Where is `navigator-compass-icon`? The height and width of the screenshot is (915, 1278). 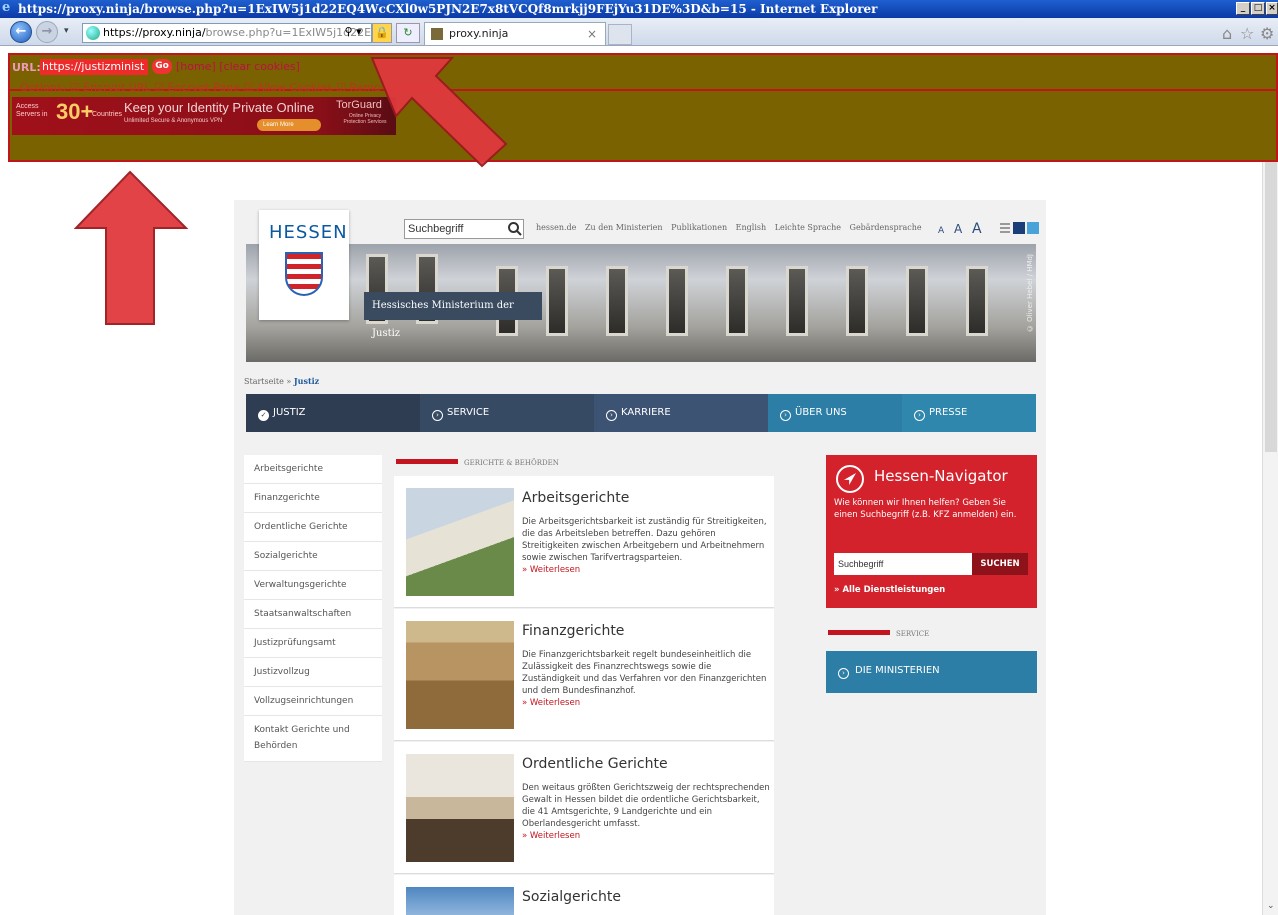 navigator-compass-icon is located at coordinates (850, 479).